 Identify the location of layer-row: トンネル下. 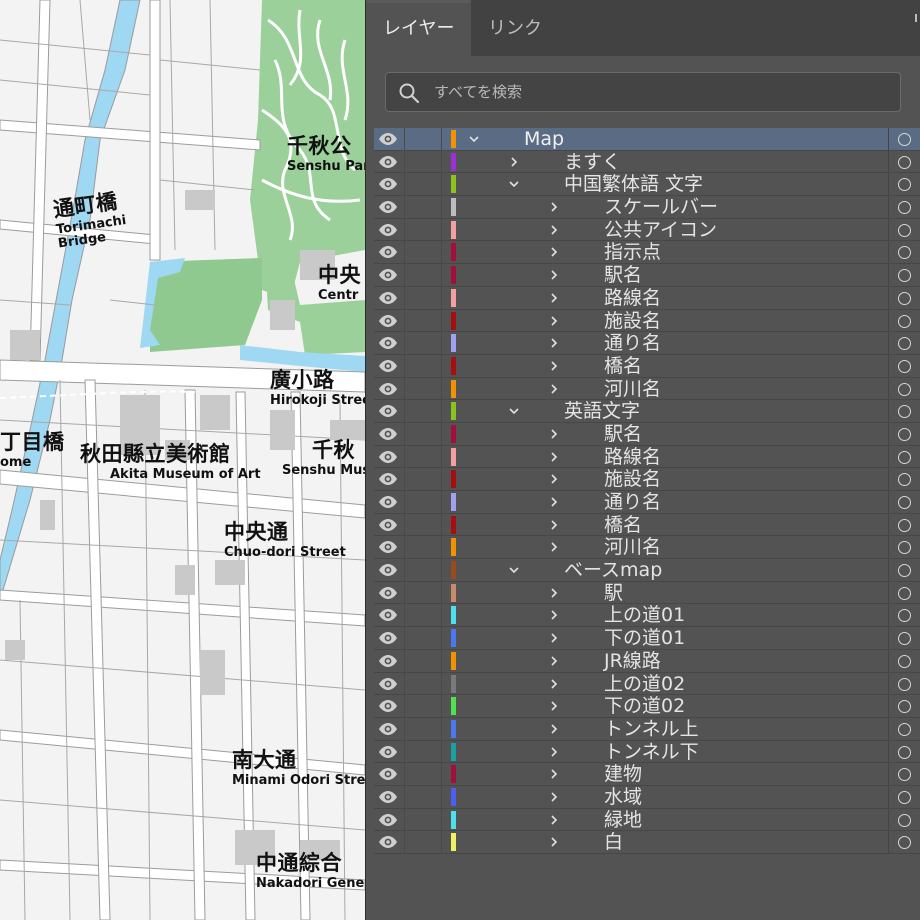
(647, 752).